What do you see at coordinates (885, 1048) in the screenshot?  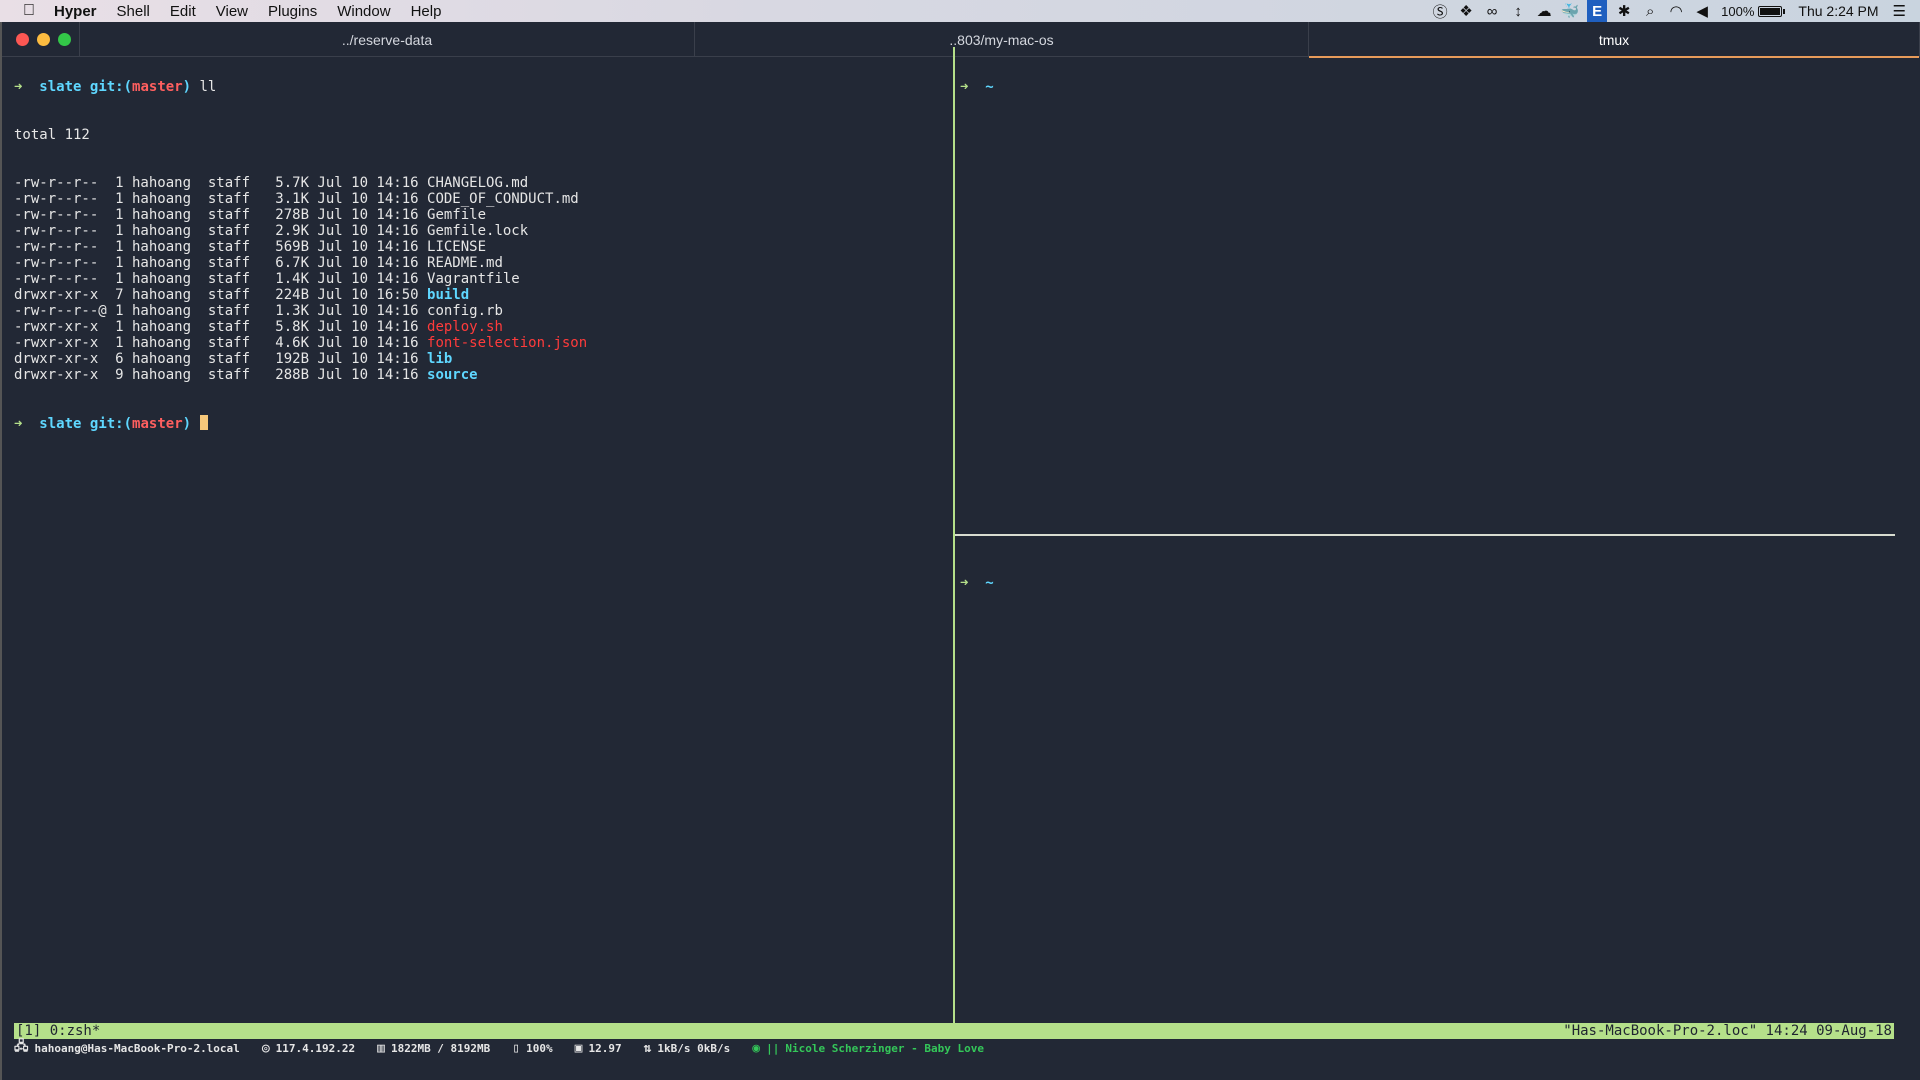 I see `music-text: Nicole Scherzinger - Baby Love` at bounding box center [885, 1048].